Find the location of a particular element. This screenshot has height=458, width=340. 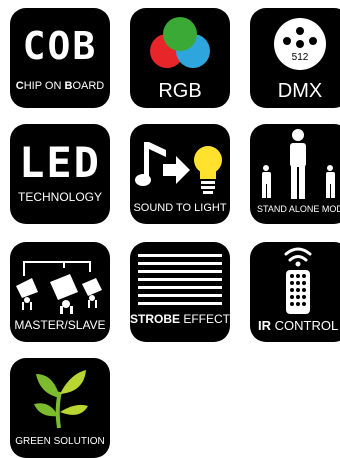

tile-green-solution: GREEN SOLUTION is located at coordinates (60, 408).